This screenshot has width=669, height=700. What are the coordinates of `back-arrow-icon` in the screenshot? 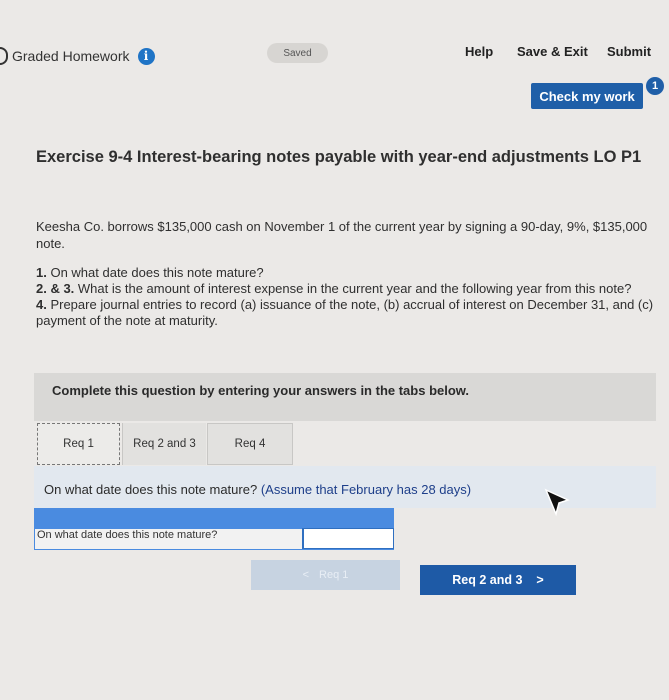 It's located at (4, 56).